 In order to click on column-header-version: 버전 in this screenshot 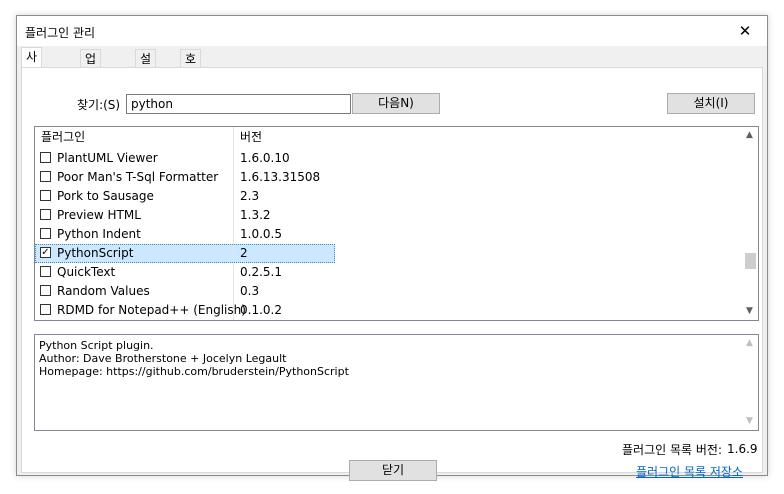, I will do `click(284, 138)`.